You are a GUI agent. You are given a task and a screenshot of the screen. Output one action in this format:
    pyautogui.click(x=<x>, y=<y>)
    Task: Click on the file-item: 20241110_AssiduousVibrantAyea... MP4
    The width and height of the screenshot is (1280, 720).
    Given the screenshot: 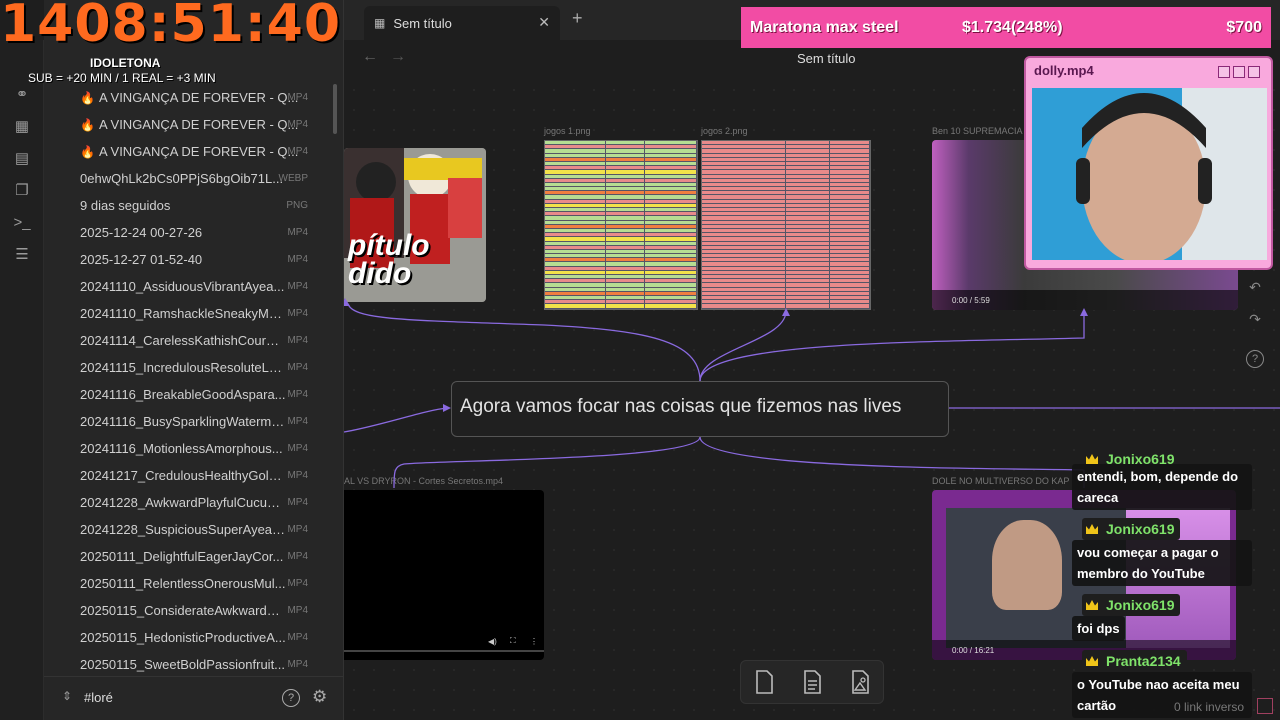 What is the action you would take?
    pyautogui.click(x=194, y=286)
    